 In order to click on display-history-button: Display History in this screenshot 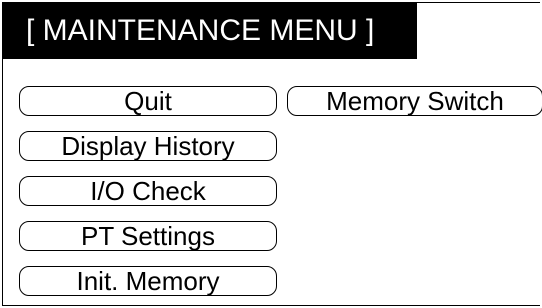, I will do `click(148, 146)`.